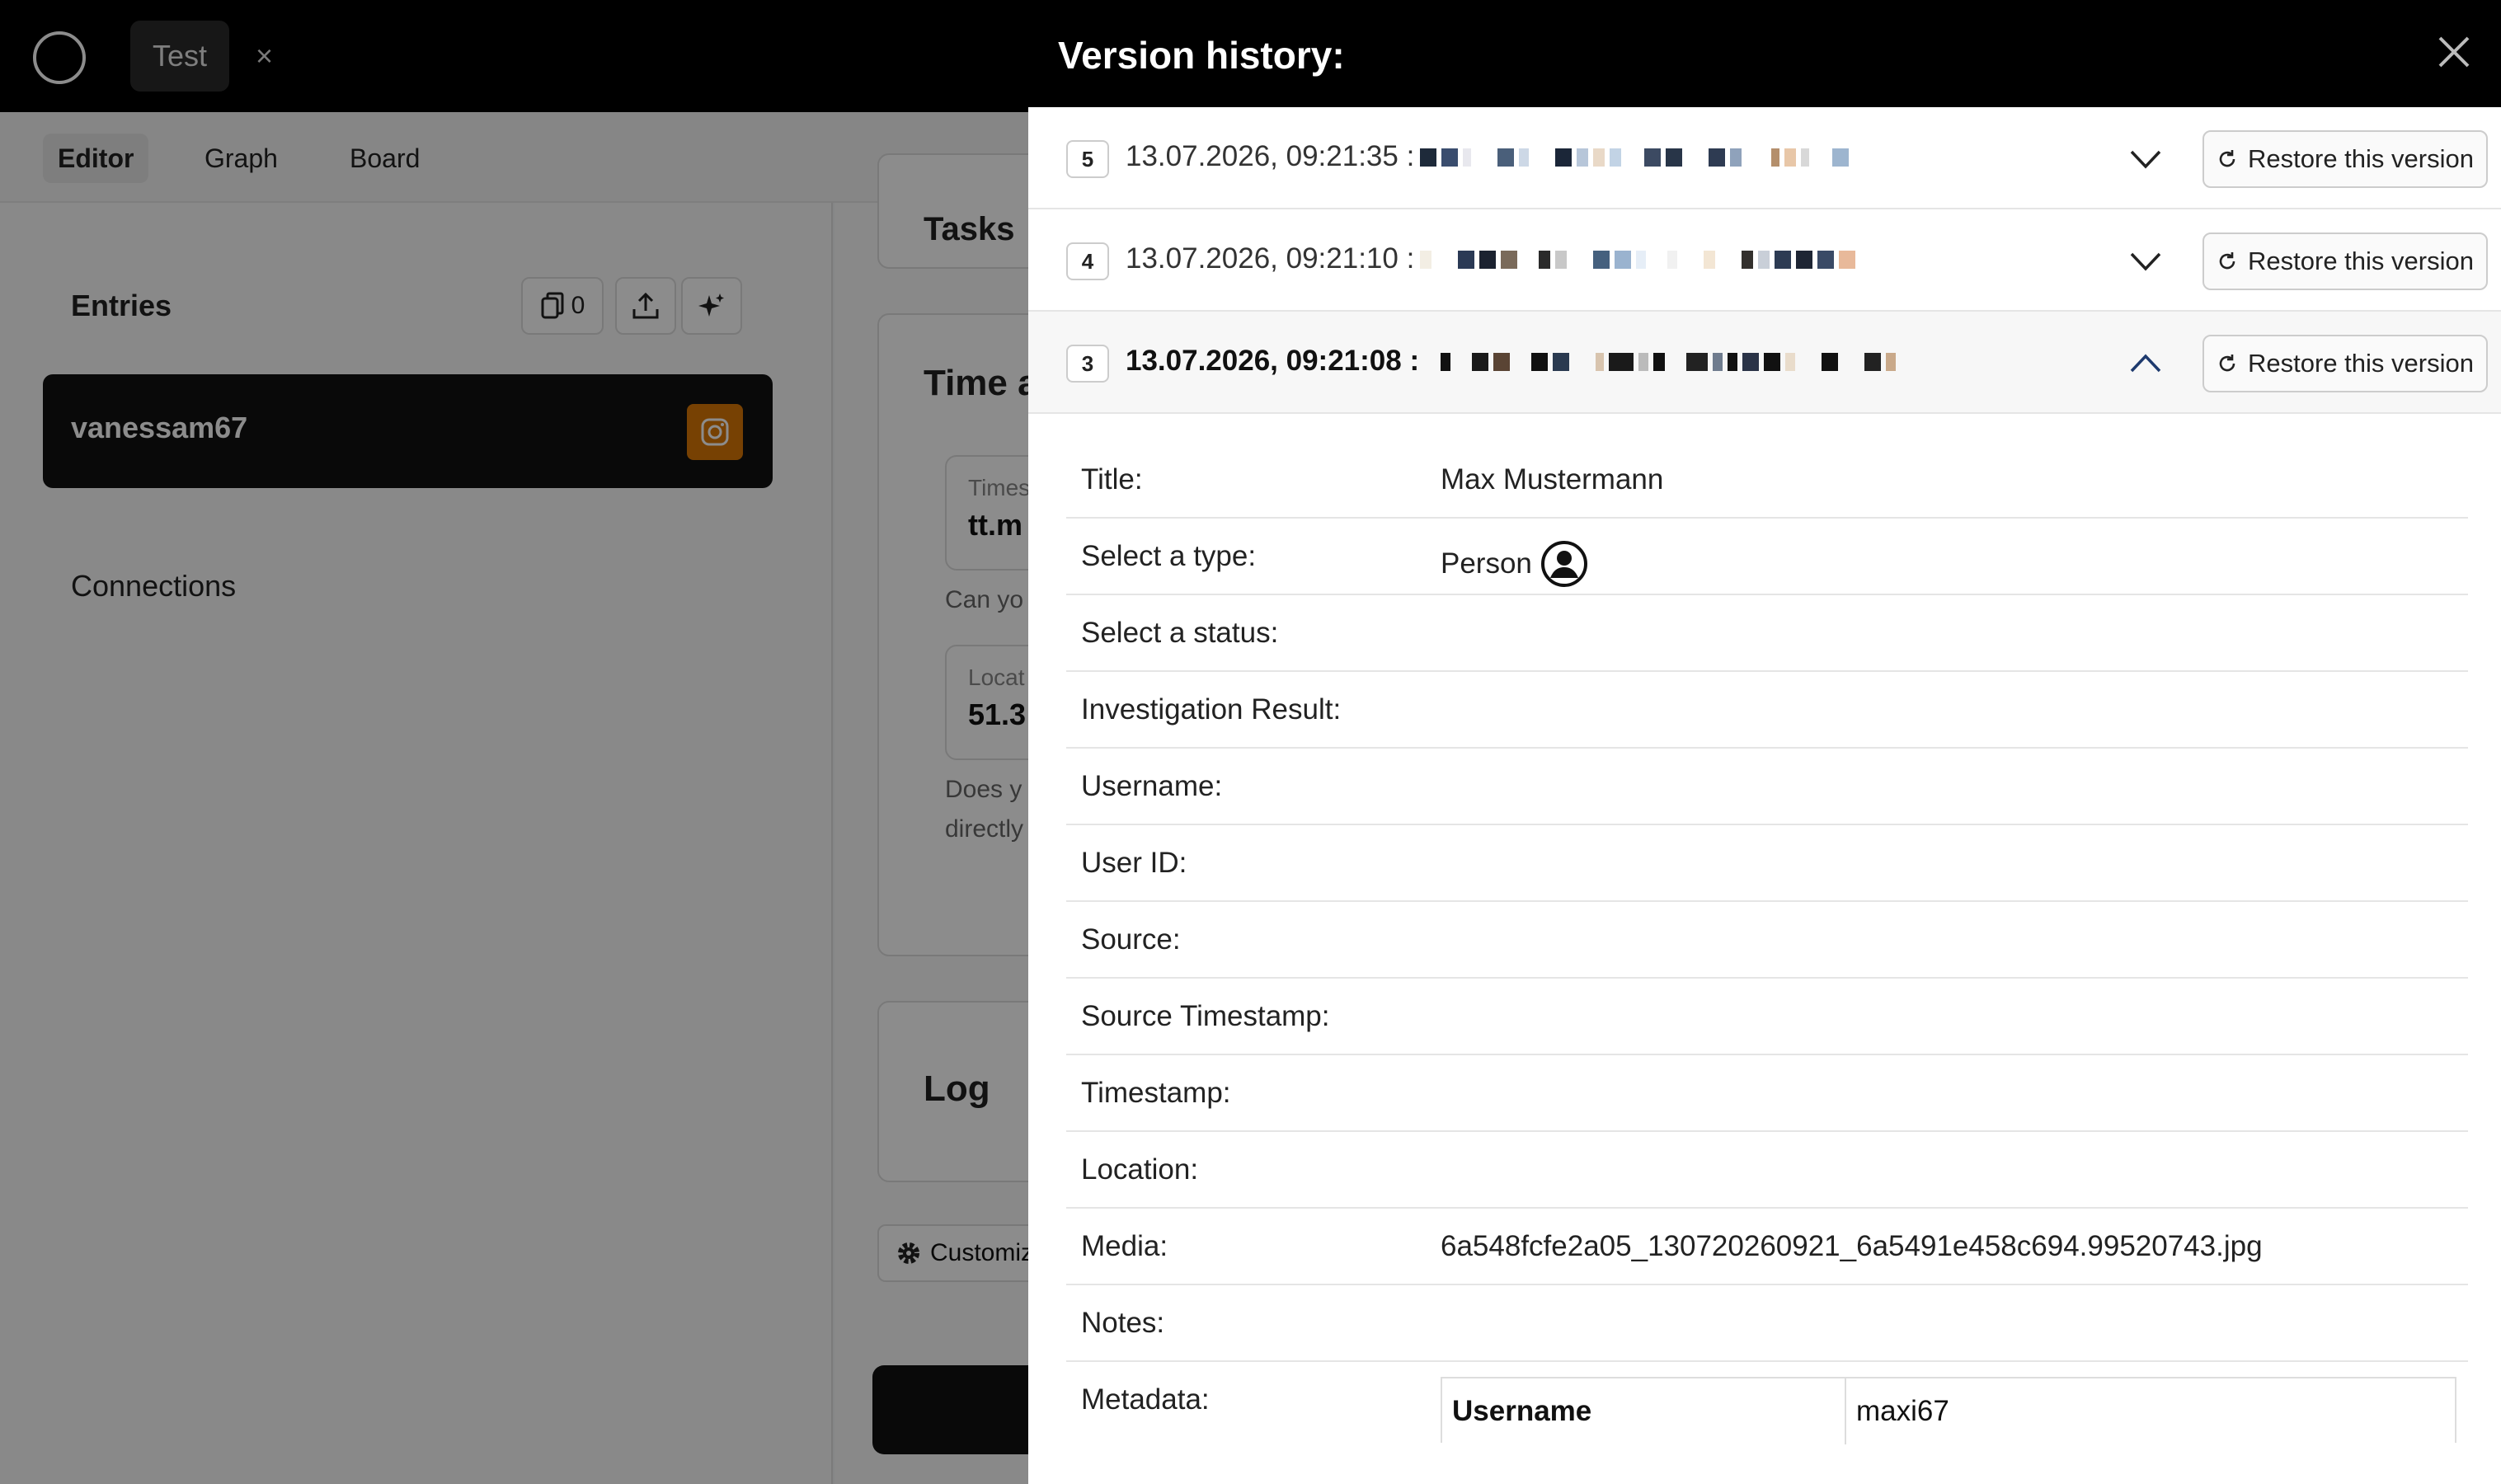  Describe the element at coordinates (1767, 787) in the screenshot. I see `detail-username: Username:` at that location.